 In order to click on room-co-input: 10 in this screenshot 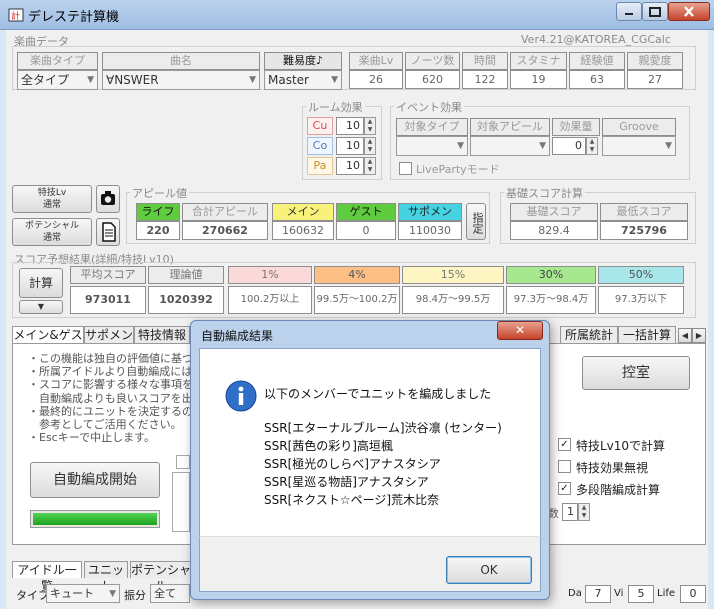, I will do `click(350, 146)`.